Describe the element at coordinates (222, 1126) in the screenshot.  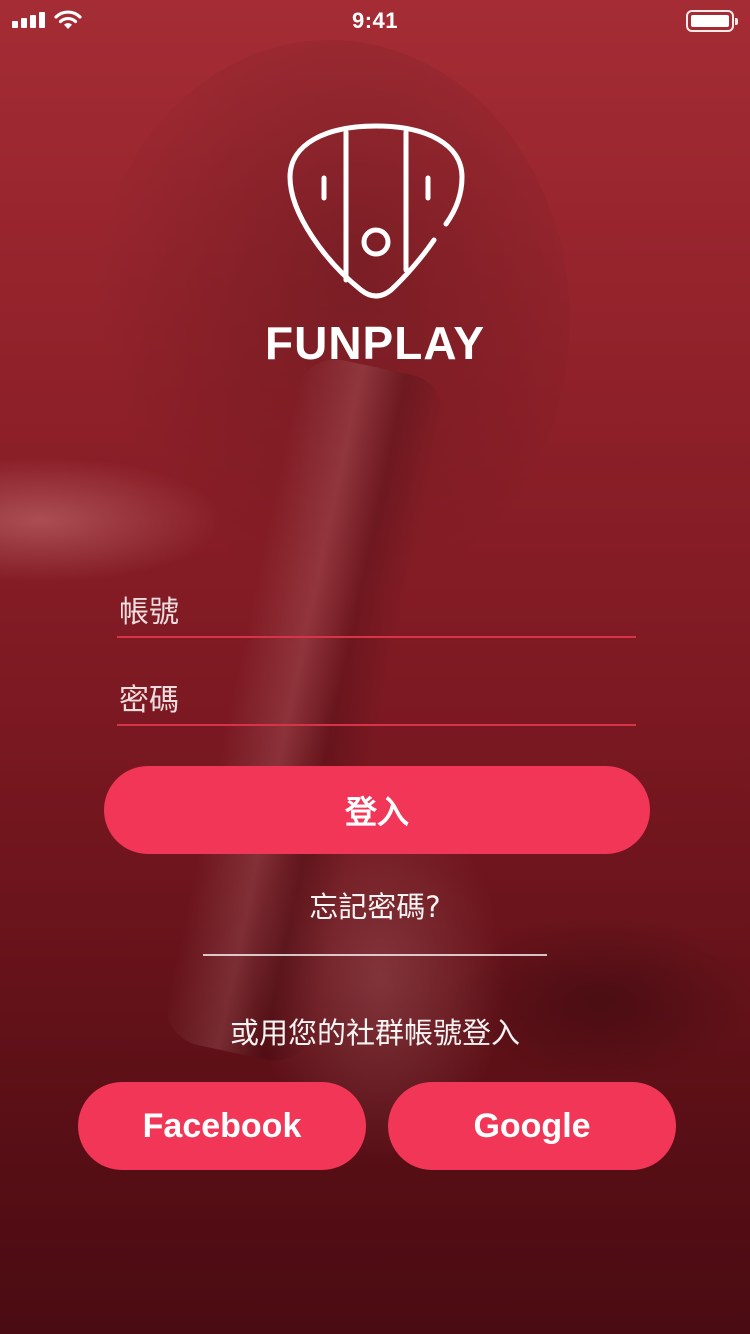
I see `facebook-login-button: Facebook` at that location.